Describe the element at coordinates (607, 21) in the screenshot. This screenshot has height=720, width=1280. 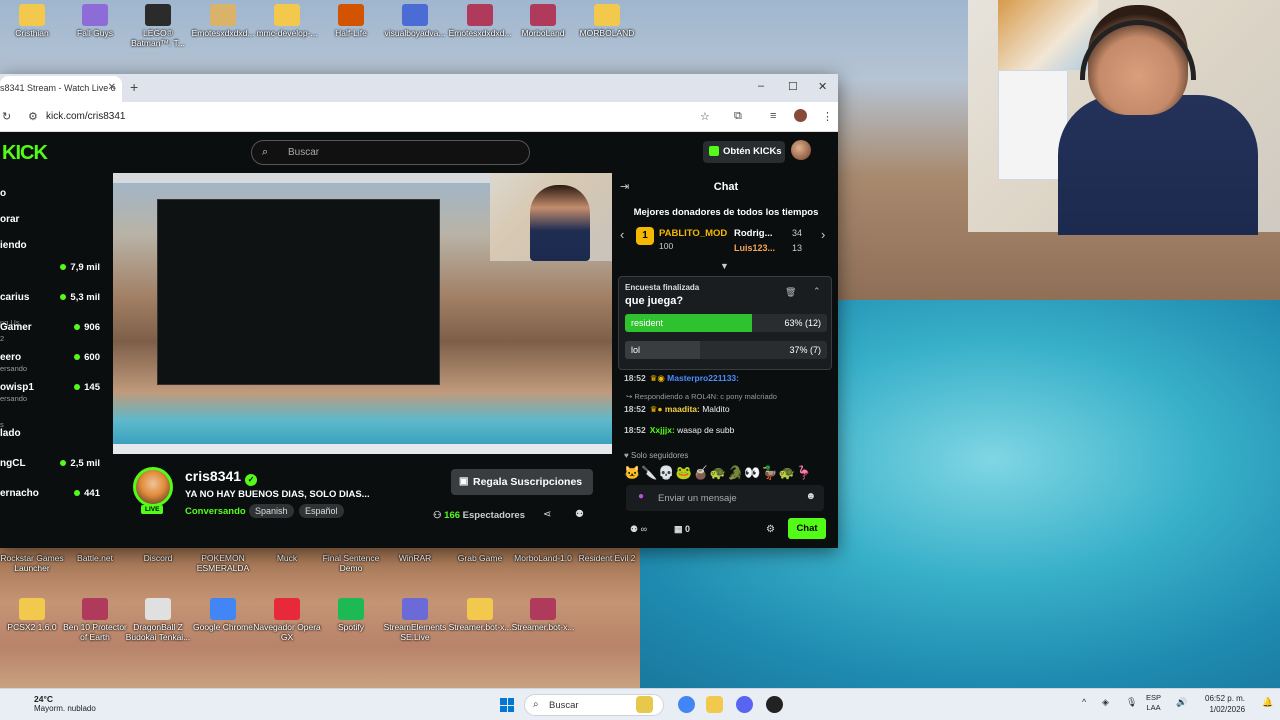
I see `desktop-icon: MORBOLAND` at that location.